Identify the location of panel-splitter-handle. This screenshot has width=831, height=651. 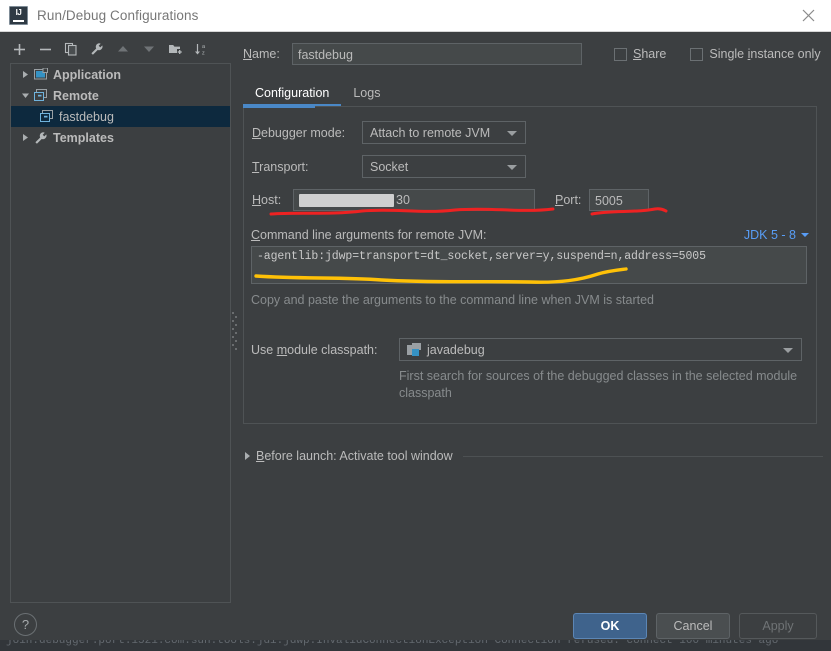
(234, 330).